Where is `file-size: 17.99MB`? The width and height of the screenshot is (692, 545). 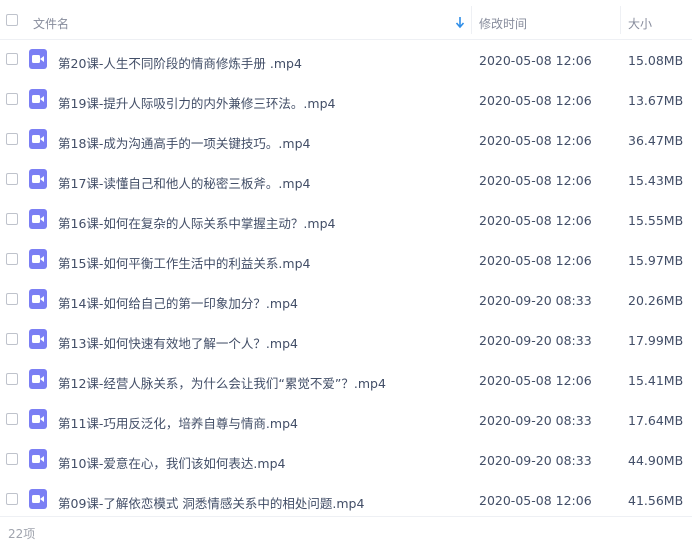
file-size: 17.99MB is located at coordinates (656, 340).